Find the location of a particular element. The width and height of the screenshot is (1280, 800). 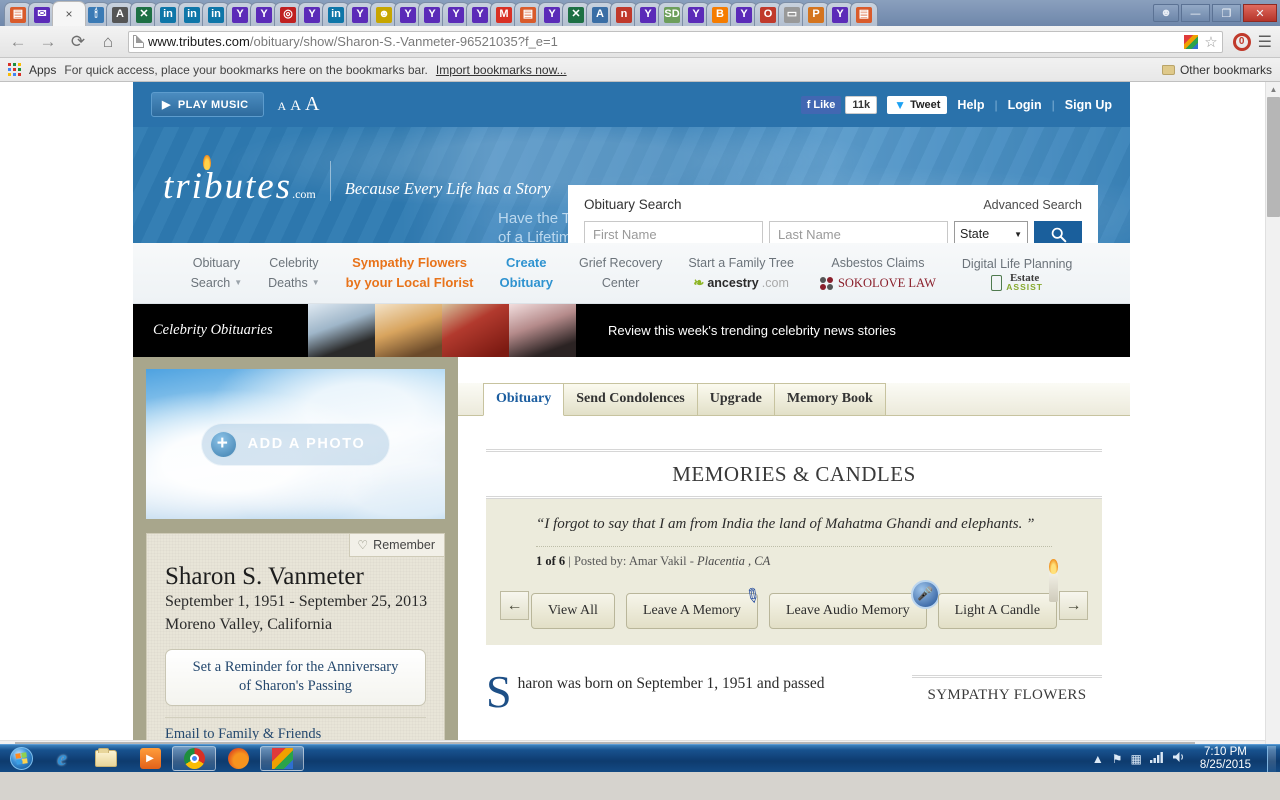

sokolove-law-logo: SOKOLOVE LAW is located at coordinates (877, 283).